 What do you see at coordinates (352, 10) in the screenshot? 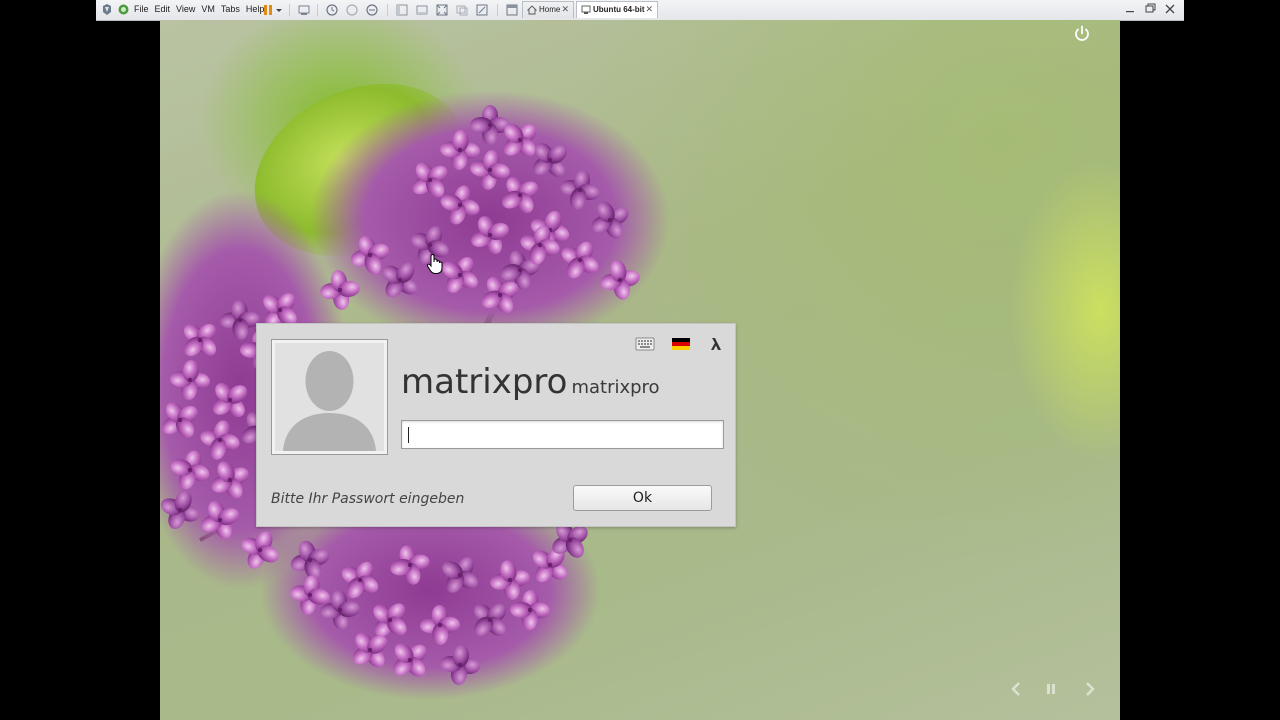
I see `snapshot-revert-icon` at bounding box center [352, 10].